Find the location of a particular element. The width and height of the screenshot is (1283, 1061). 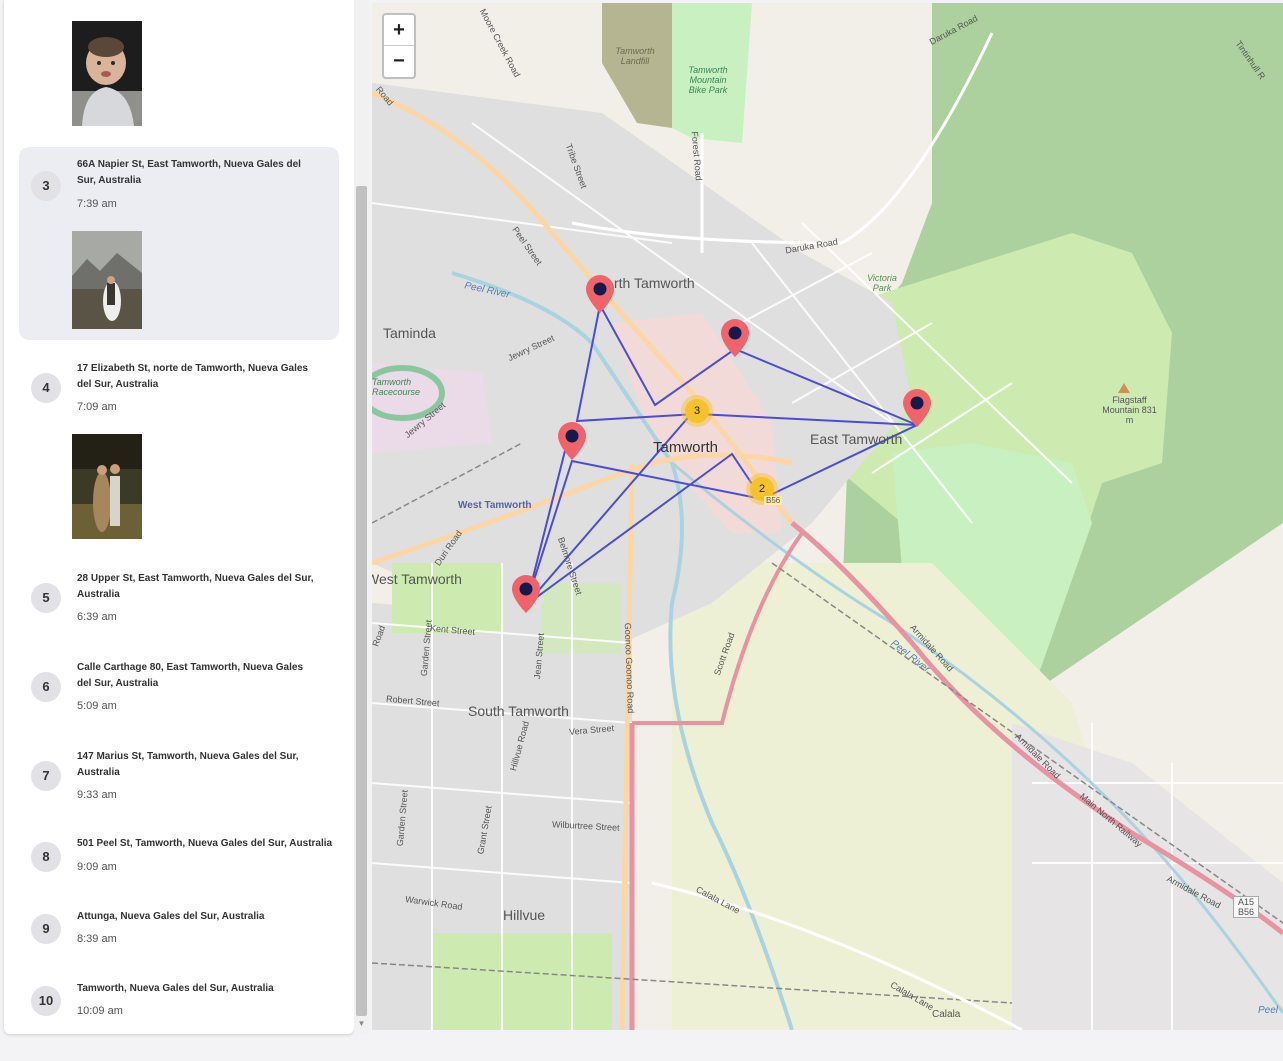

river-label: Peel is located at coordinates (1268, 1010).